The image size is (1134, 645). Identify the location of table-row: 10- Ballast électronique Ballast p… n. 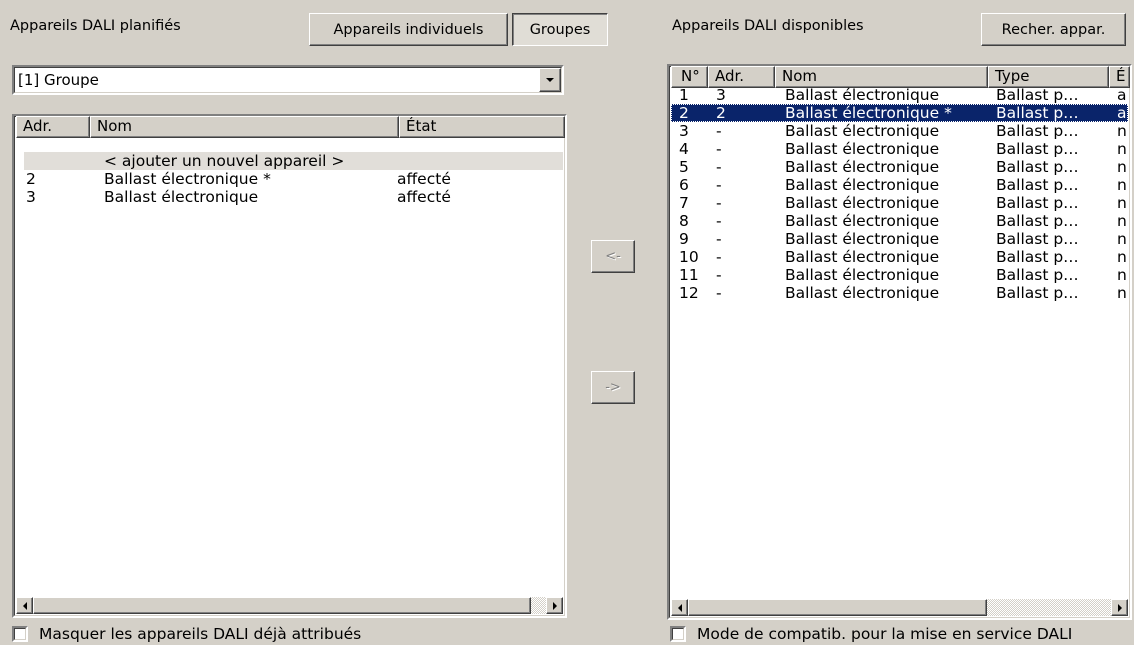
(899, 257).